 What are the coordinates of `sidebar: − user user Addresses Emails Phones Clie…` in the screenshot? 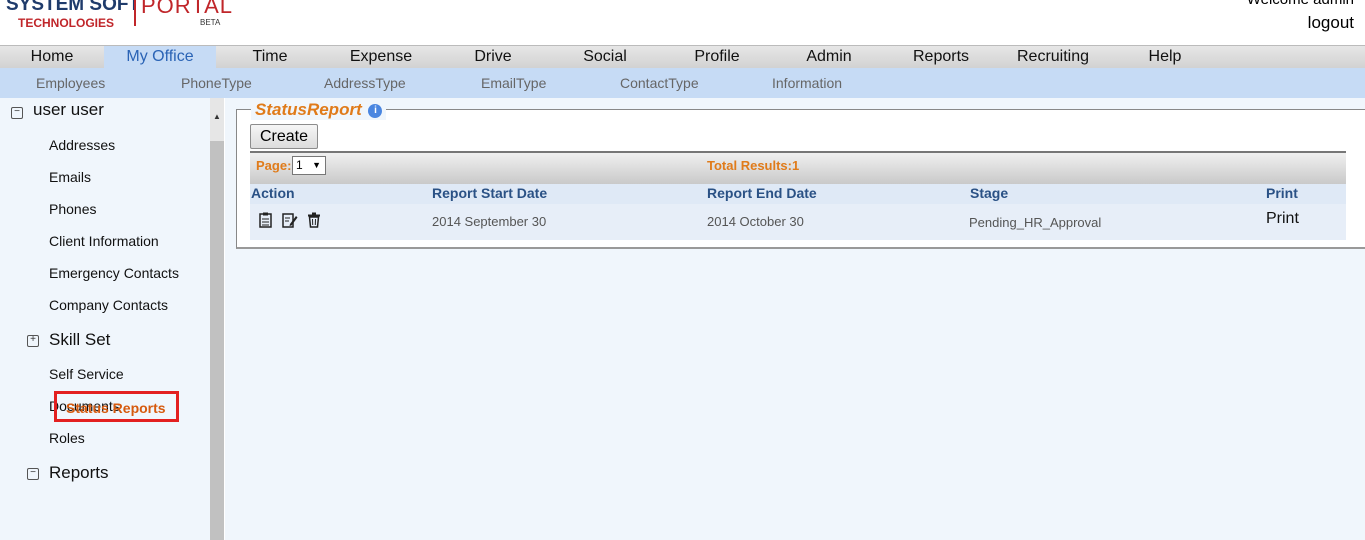 It's located at (105, 319).